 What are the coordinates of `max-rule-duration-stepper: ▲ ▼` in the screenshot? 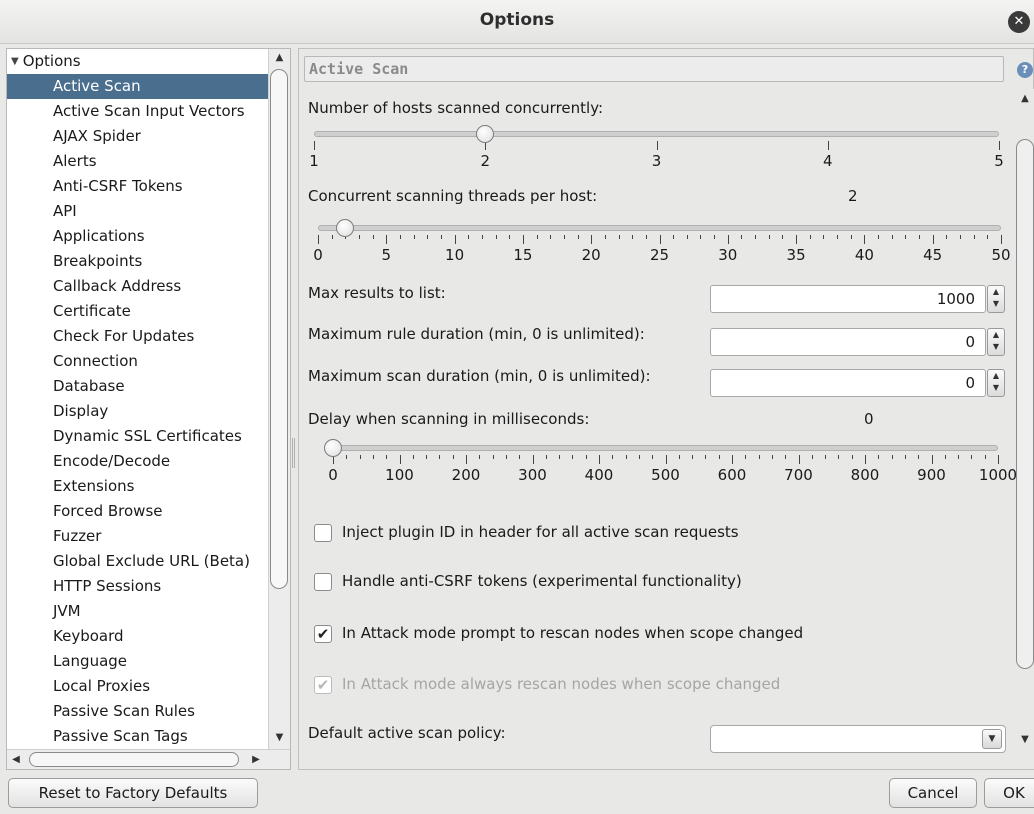 It's located at (996, 342).